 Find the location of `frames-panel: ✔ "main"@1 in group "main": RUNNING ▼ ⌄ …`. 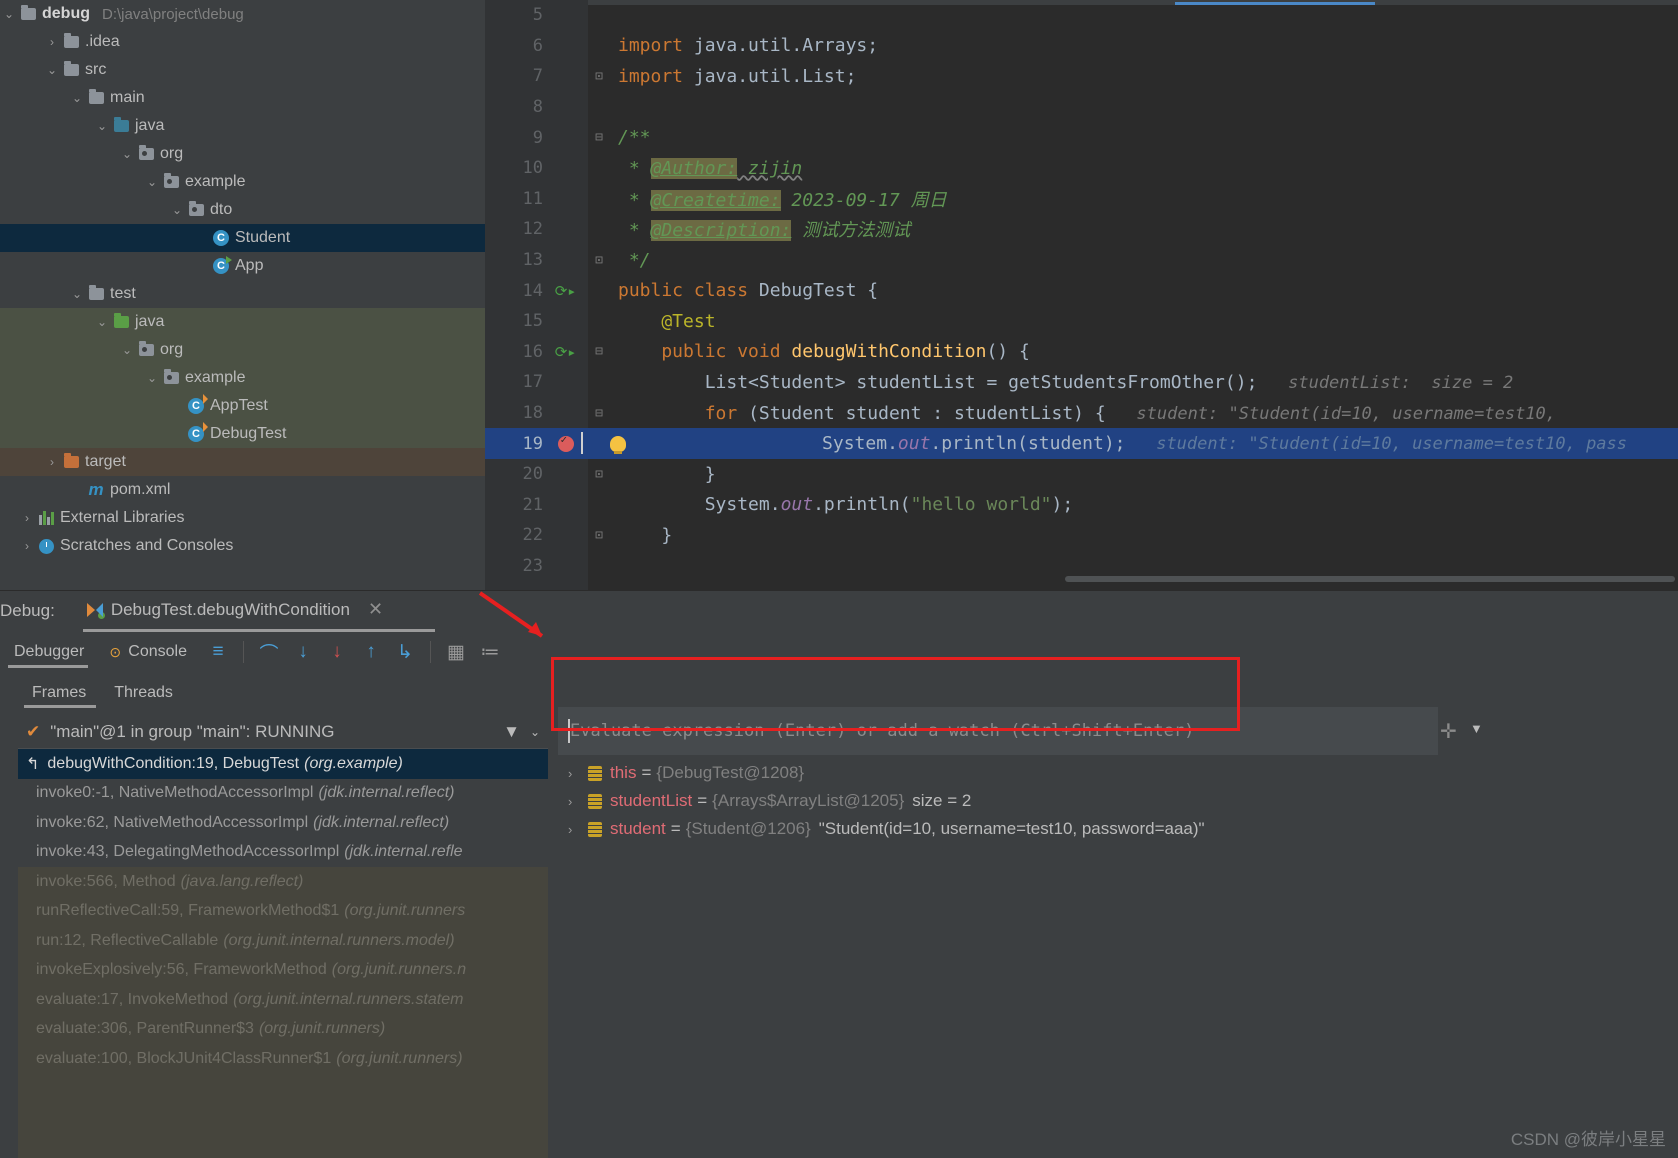

frames-panel: ✔ "main"@1 in group "main": RUNNING ▼ ⌄ … is located at coordinates (283, 936).